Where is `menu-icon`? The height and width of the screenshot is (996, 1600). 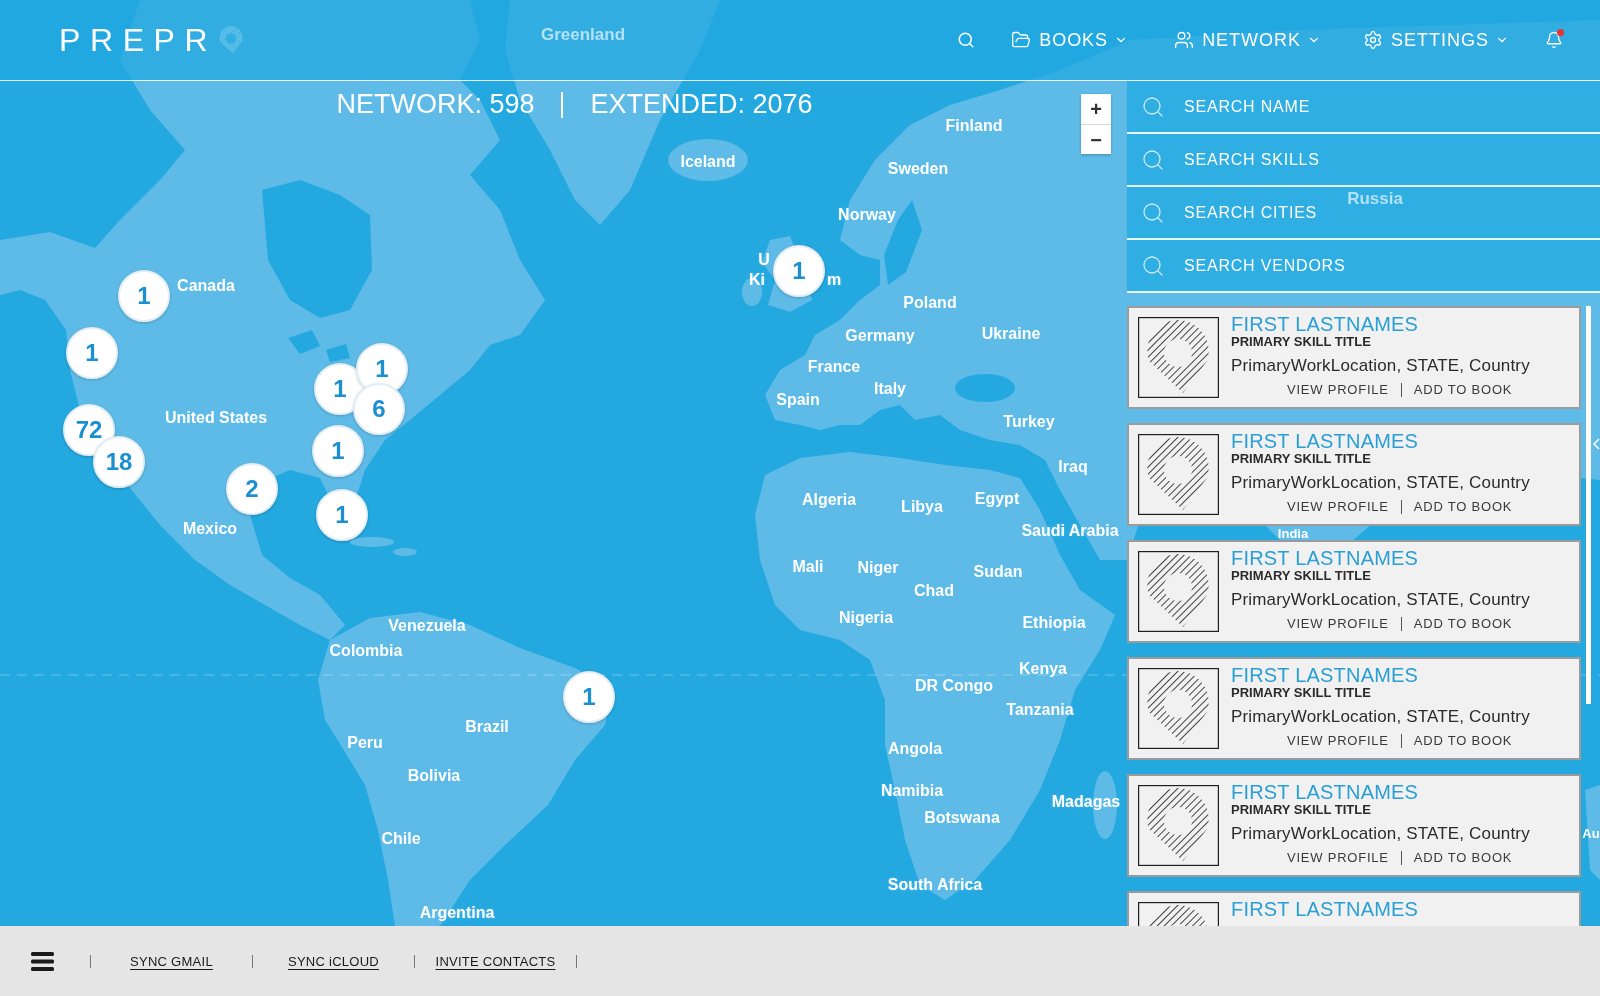
menu-icon is located at coordinates (42, 961).